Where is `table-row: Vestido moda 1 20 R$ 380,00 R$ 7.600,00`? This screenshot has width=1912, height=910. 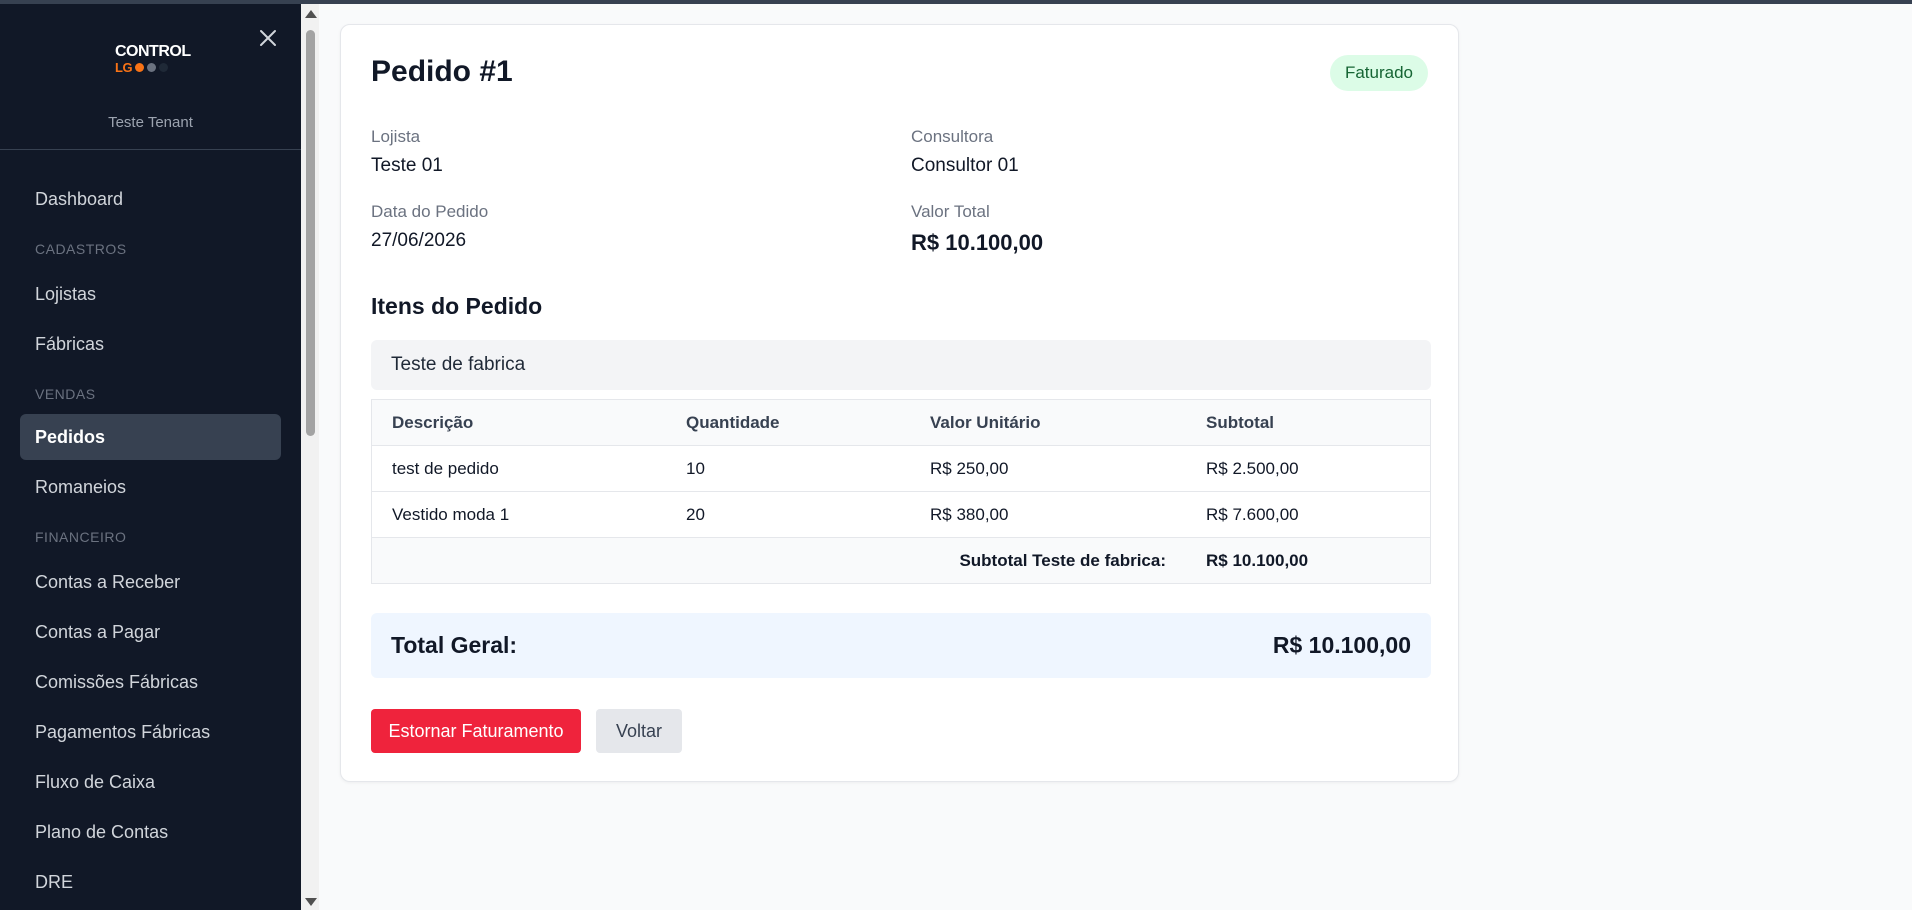
table-row: Vestido moda 1 20 R$ 380,00 R$ 7.600,00 is located at coordinates (901, 514).